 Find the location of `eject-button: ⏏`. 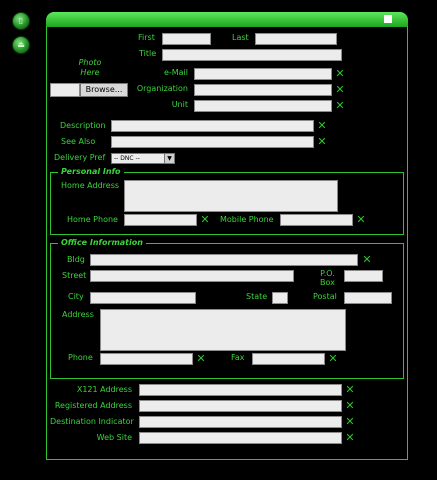

eject-button: ⏏ is located at coordinates (21, 45).